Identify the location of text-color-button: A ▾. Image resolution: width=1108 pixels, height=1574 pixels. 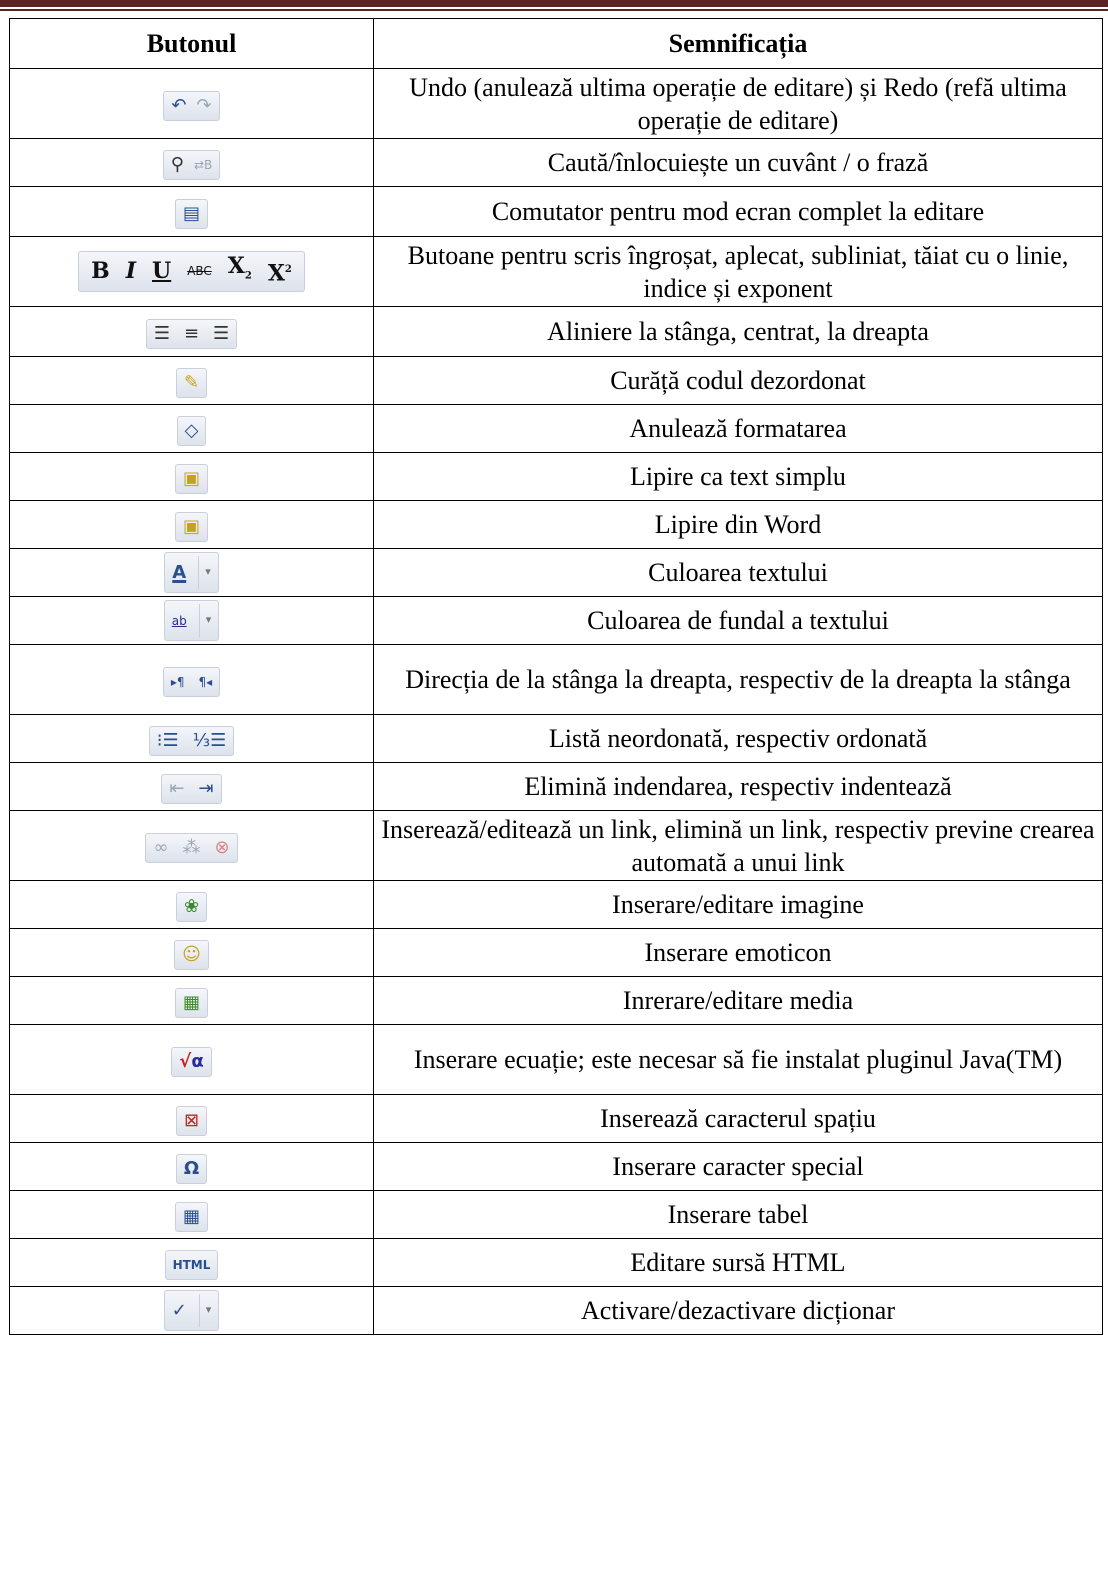
(191, 572).